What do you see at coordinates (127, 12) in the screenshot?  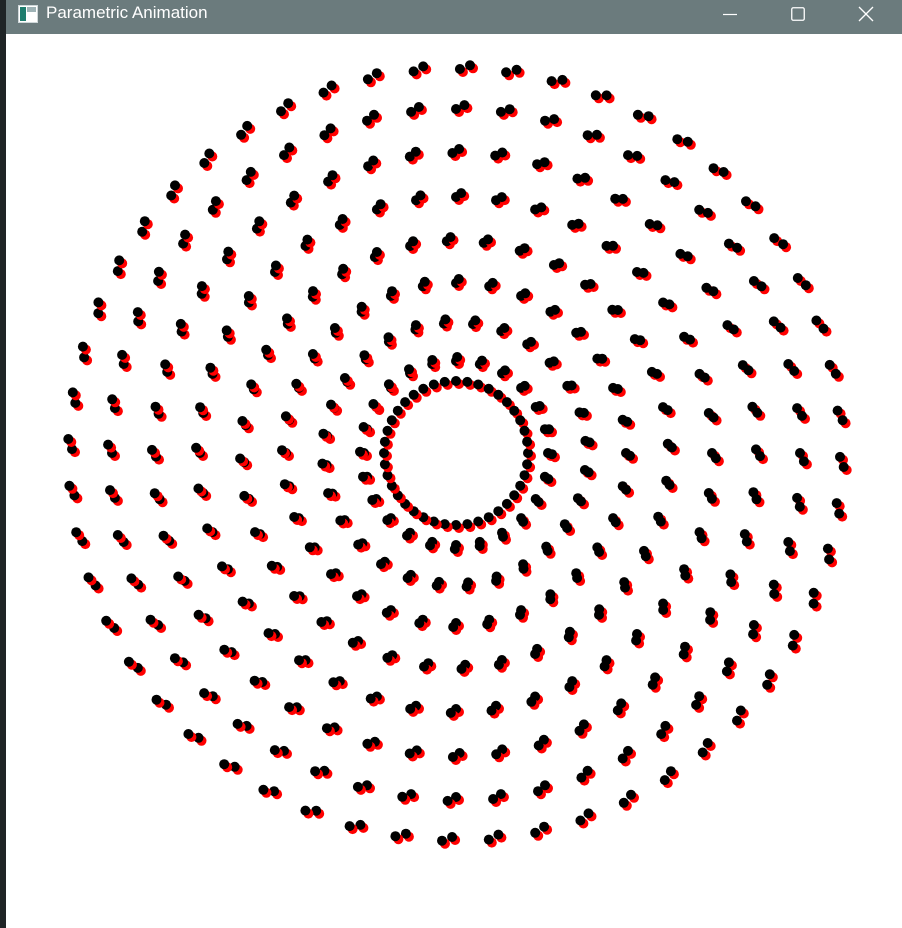 I see `window-title: Parametric Animation` at bounding box center [127, 12].